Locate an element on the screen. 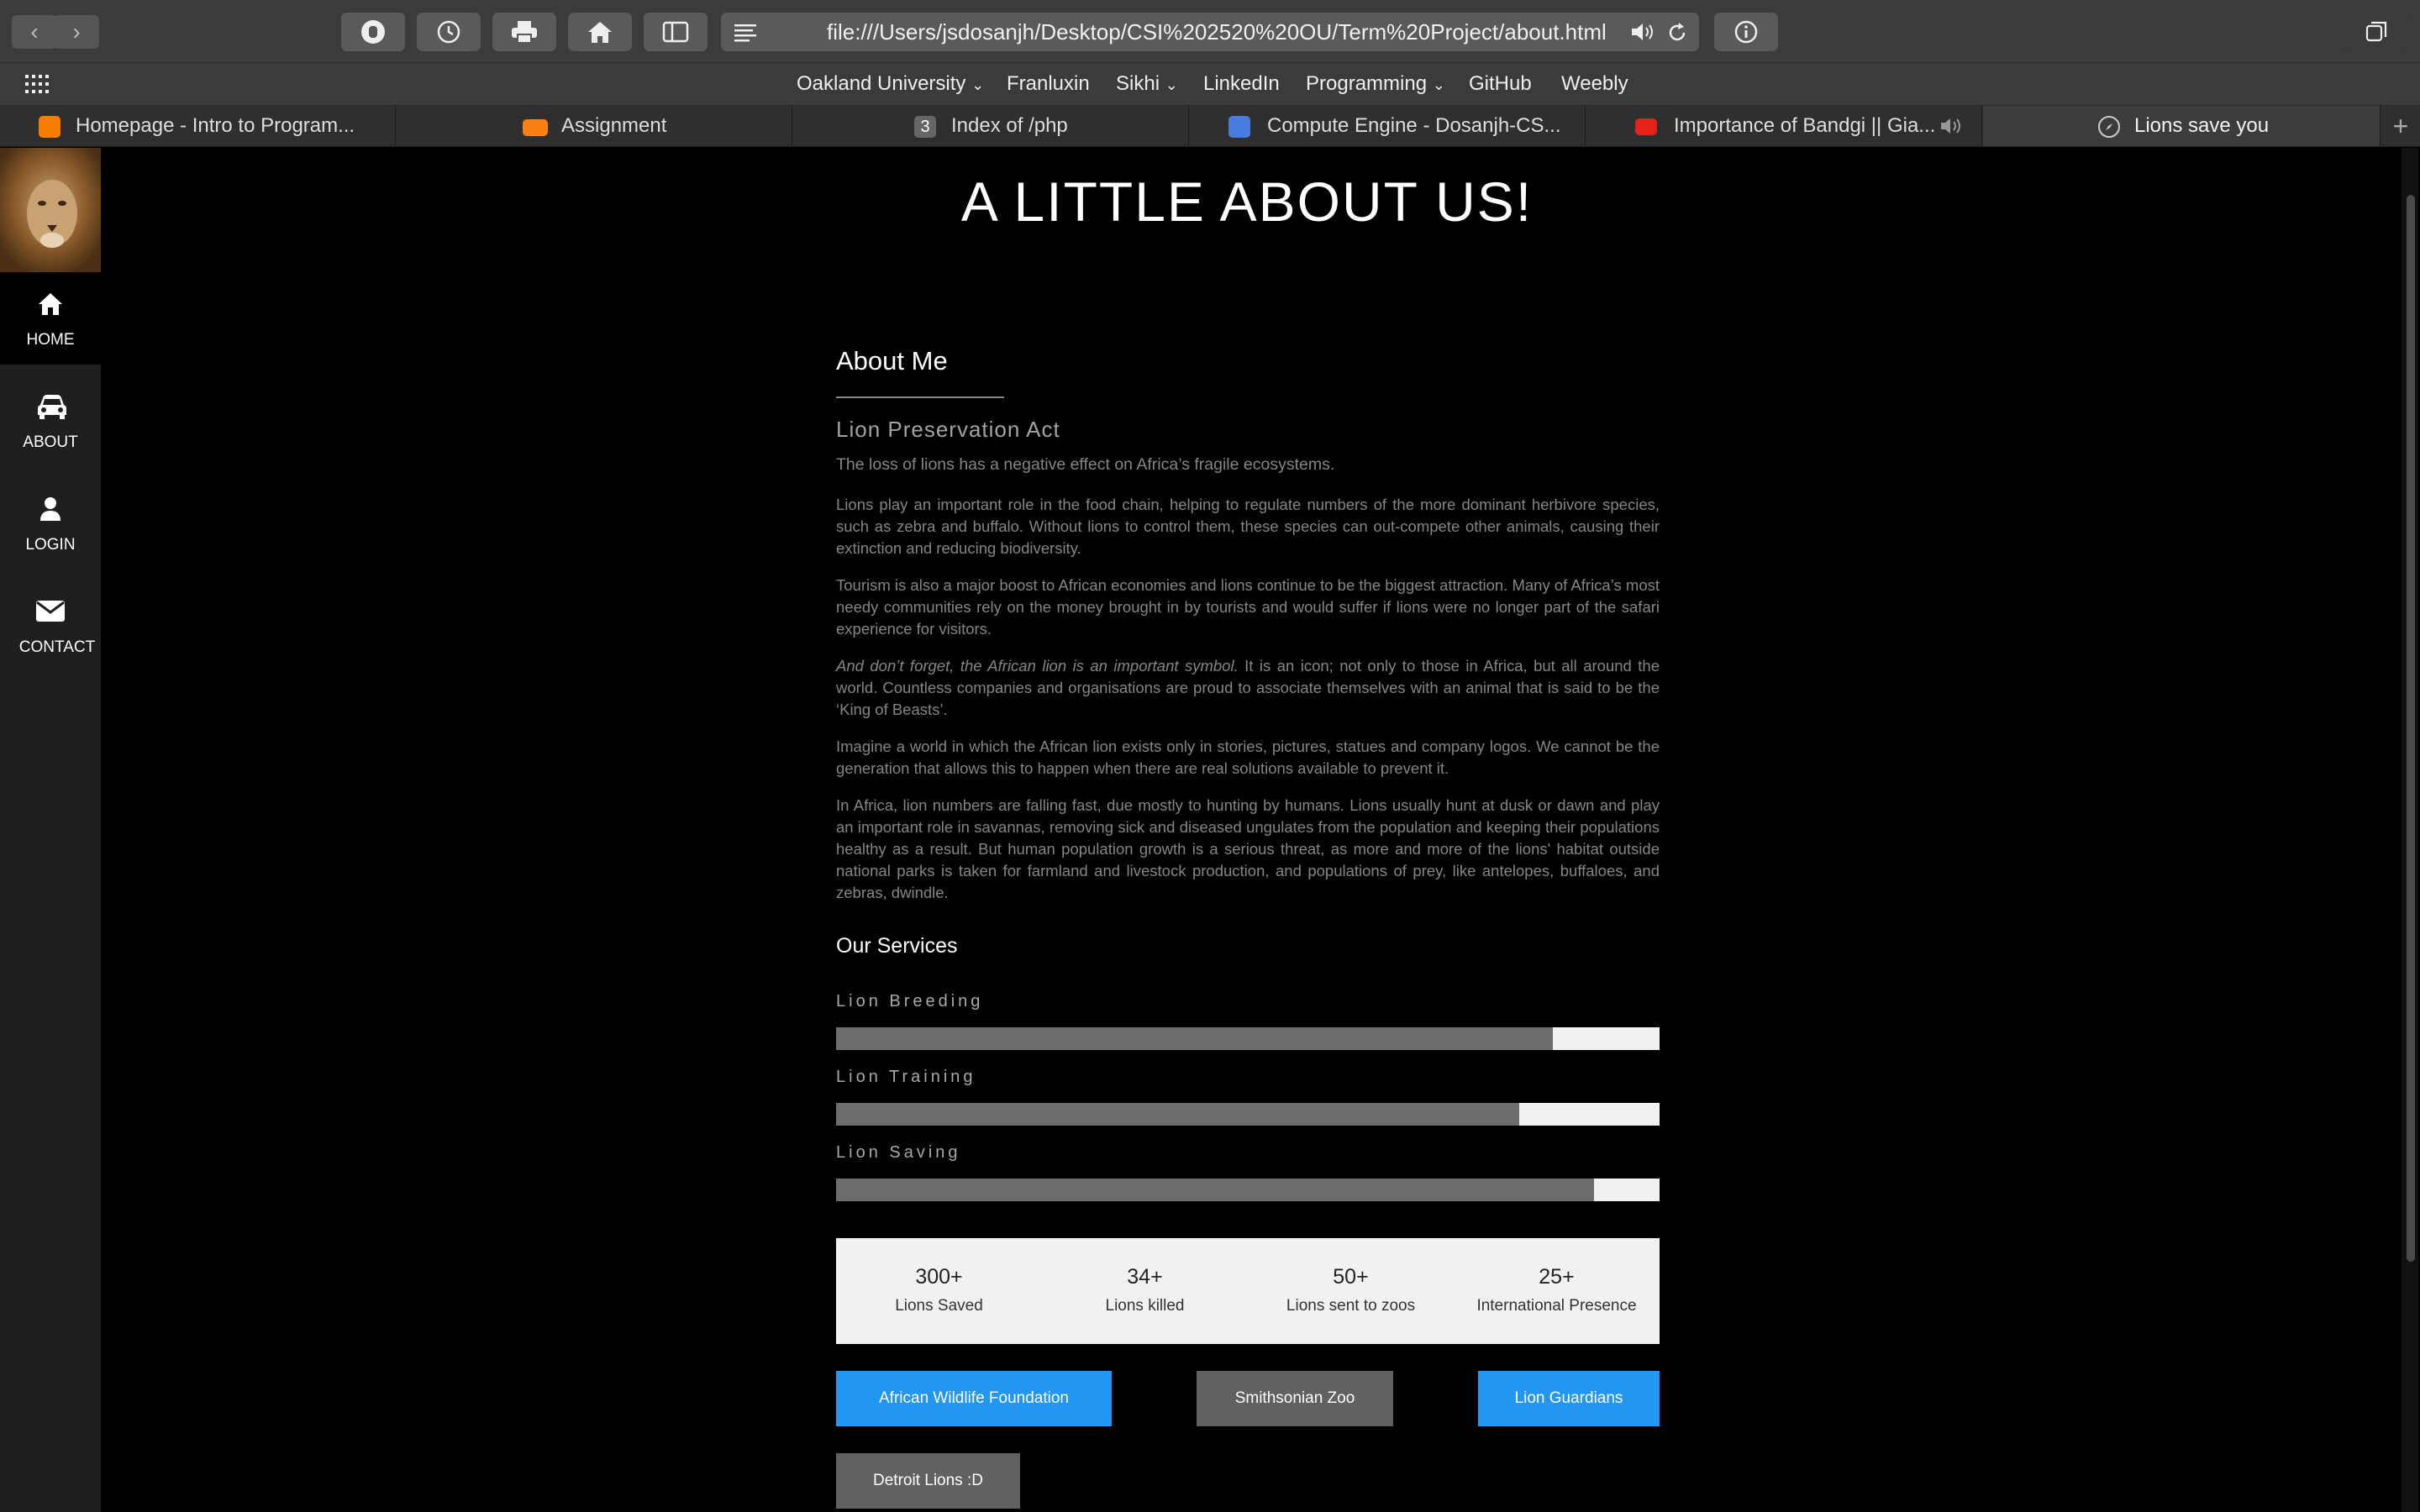  hand-icon is located at coordinates (373, 32).